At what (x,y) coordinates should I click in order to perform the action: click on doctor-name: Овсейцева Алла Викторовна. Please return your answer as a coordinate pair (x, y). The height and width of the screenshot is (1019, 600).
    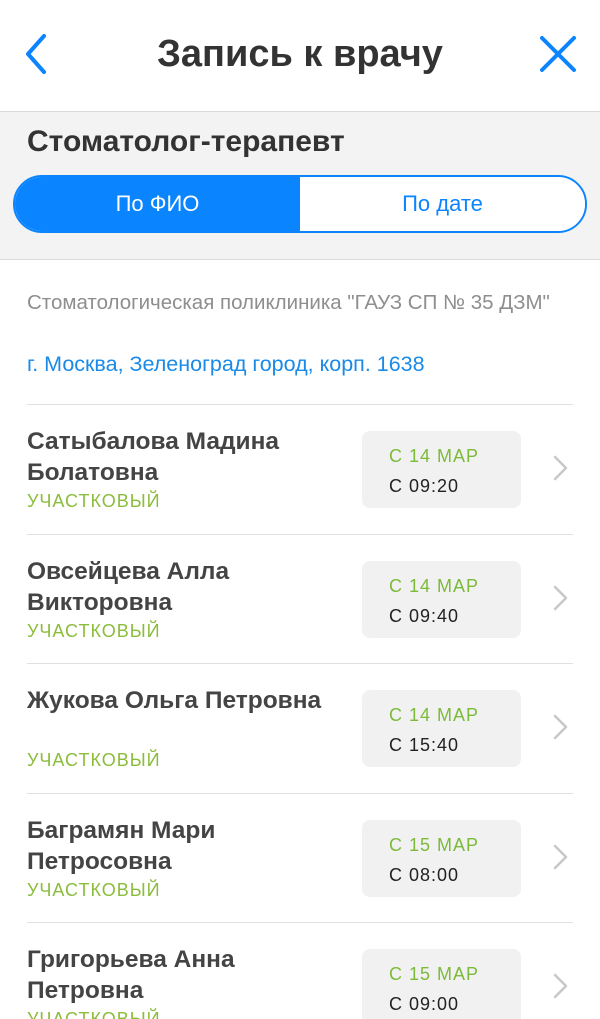
    Looking at the image, I should click on (128, 586).